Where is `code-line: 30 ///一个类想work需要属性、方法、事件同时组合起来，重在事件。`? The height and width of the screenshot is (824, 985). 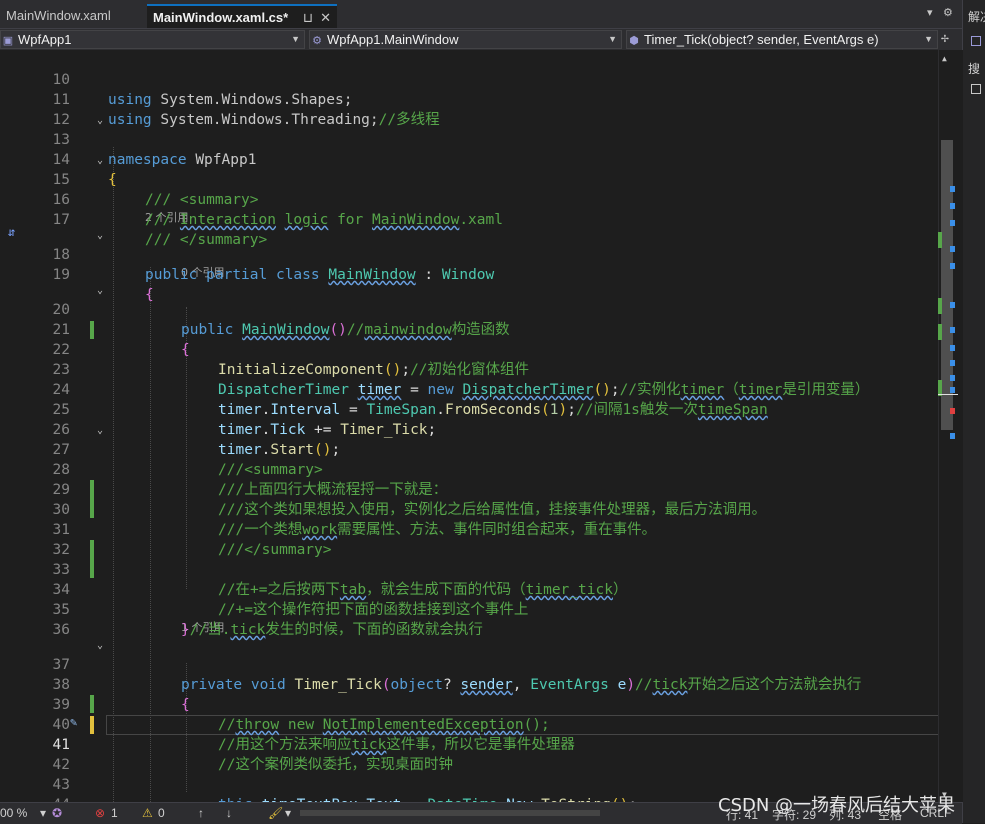
code-line: 30 ///一个类想work需要属性、方法、事件同时组合起来，重在事件。 is located at coordinates (469, 509).